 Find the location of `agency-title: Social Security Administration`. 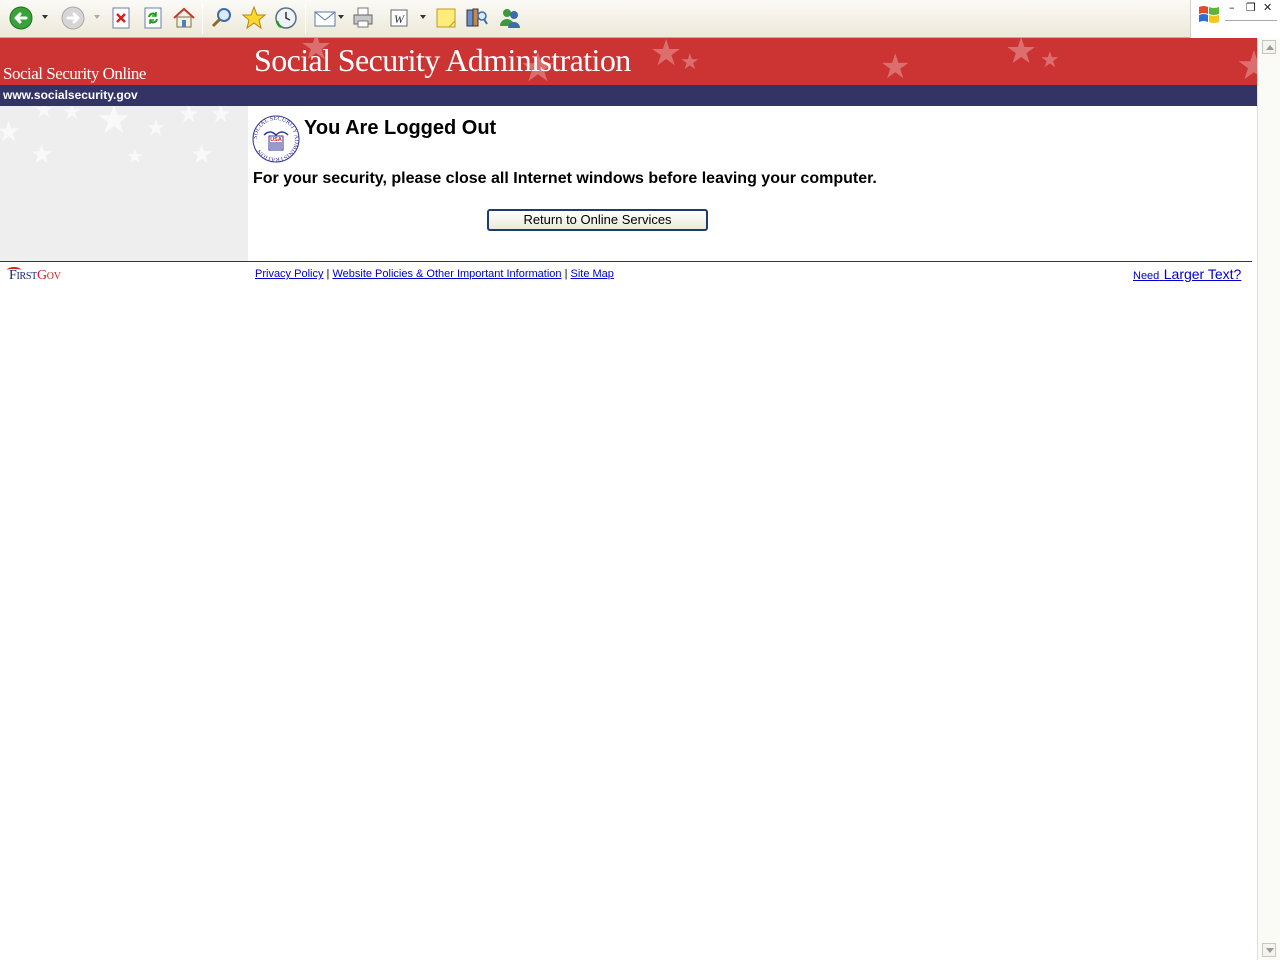

agency-title: Social Security Administration is located at coordinates (442, 60).